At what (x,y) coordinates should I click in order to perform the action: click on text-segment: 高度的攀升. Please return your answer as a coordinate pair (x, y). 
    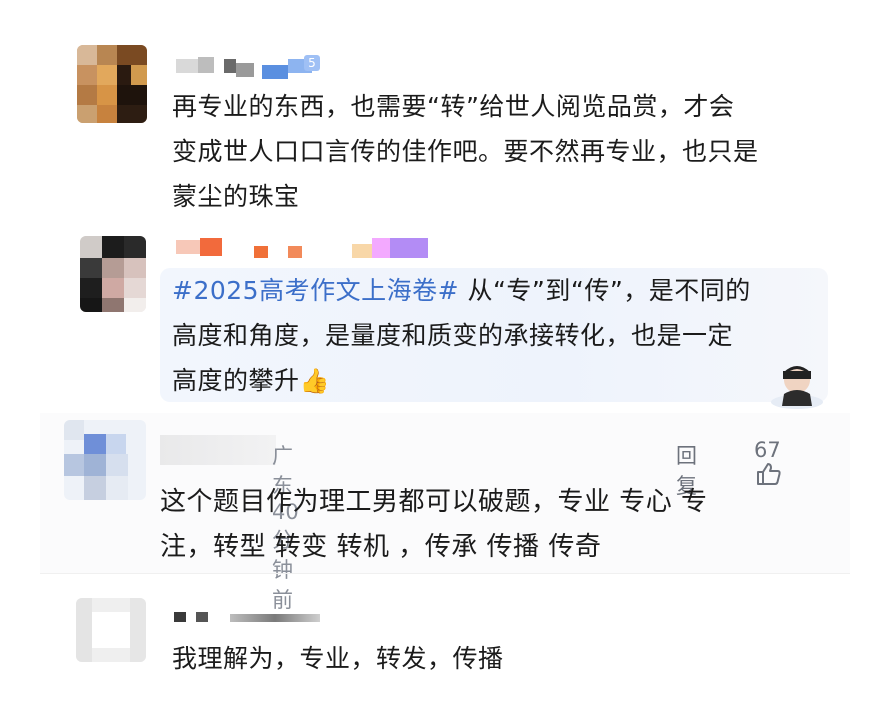
    Looking at the image, I should click on (236, 380).